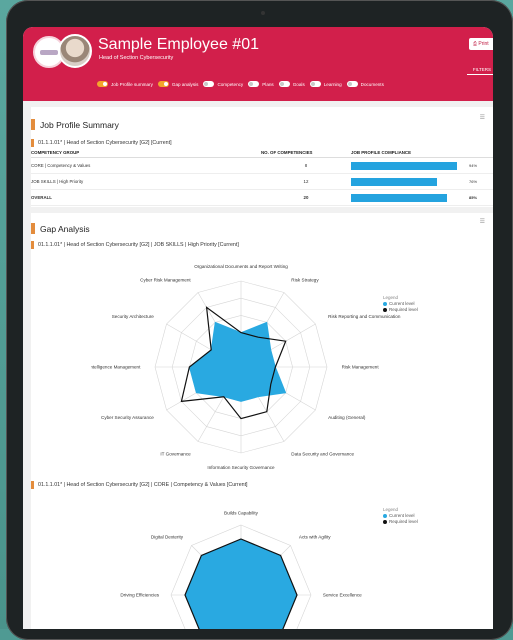 The image size is (513, 640). Describe the element at coordinates (241, 513) in the screenshot. I see `radar-axis-label: Builds Capability` at that location.